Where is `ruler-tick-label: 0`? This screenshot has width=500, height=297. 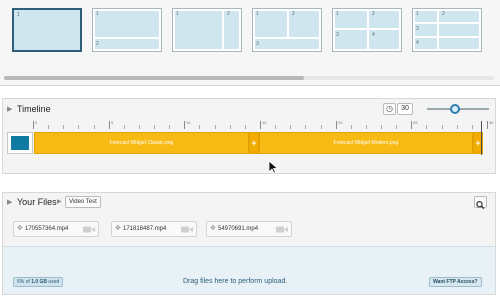
ruler-tick-label: 0 is located at coordinates (36, 122).